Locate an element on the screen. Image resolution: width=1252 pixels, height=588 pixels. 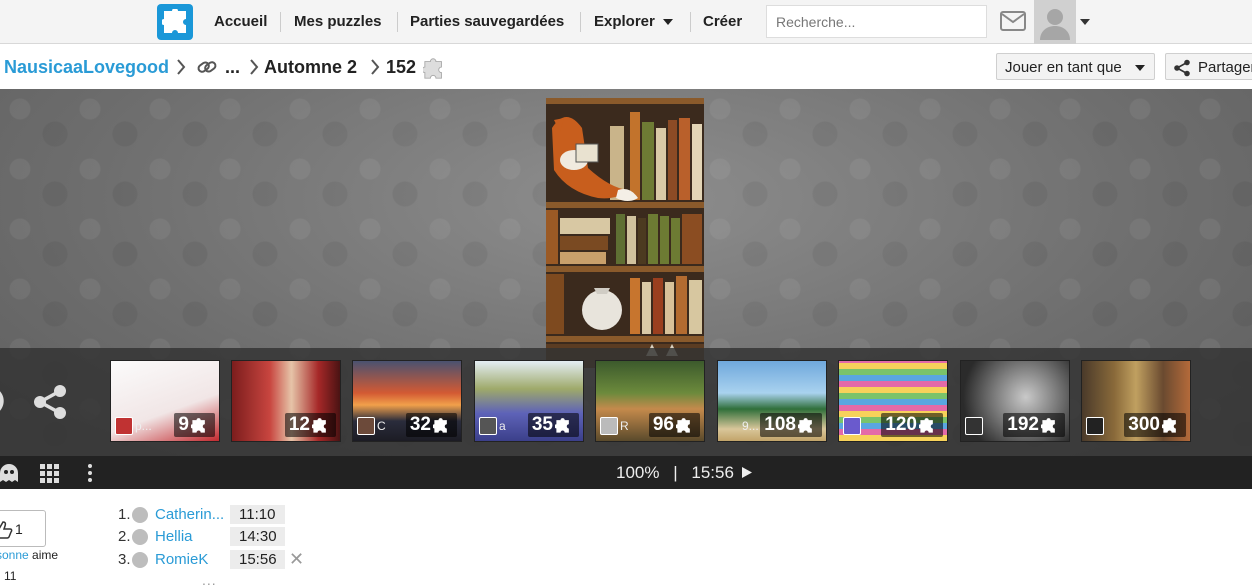
piece-count-badge: 12 is located at coordinates (310, 425).